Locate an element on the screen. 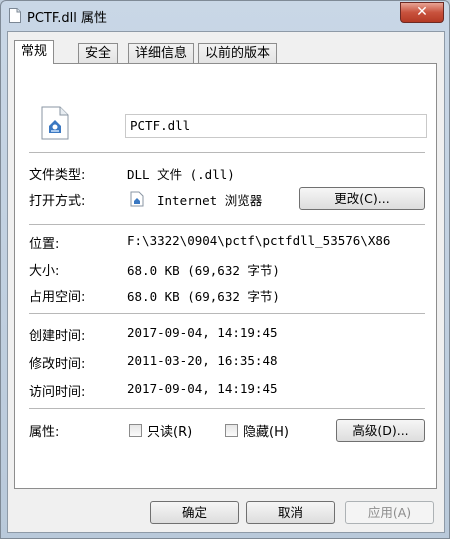 This screenshot has height=539, width=450. file-name-field: PCTF.dll is located at coordinates (276, 126).